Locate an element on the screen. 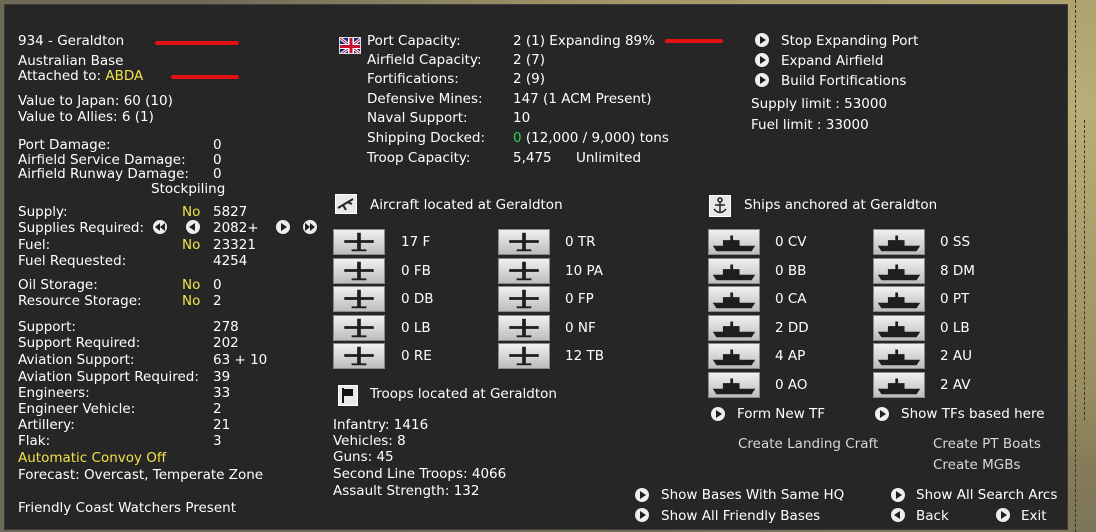 The image size is (1096, 532). flak-value: 3 is located at coordinates (217, 441).